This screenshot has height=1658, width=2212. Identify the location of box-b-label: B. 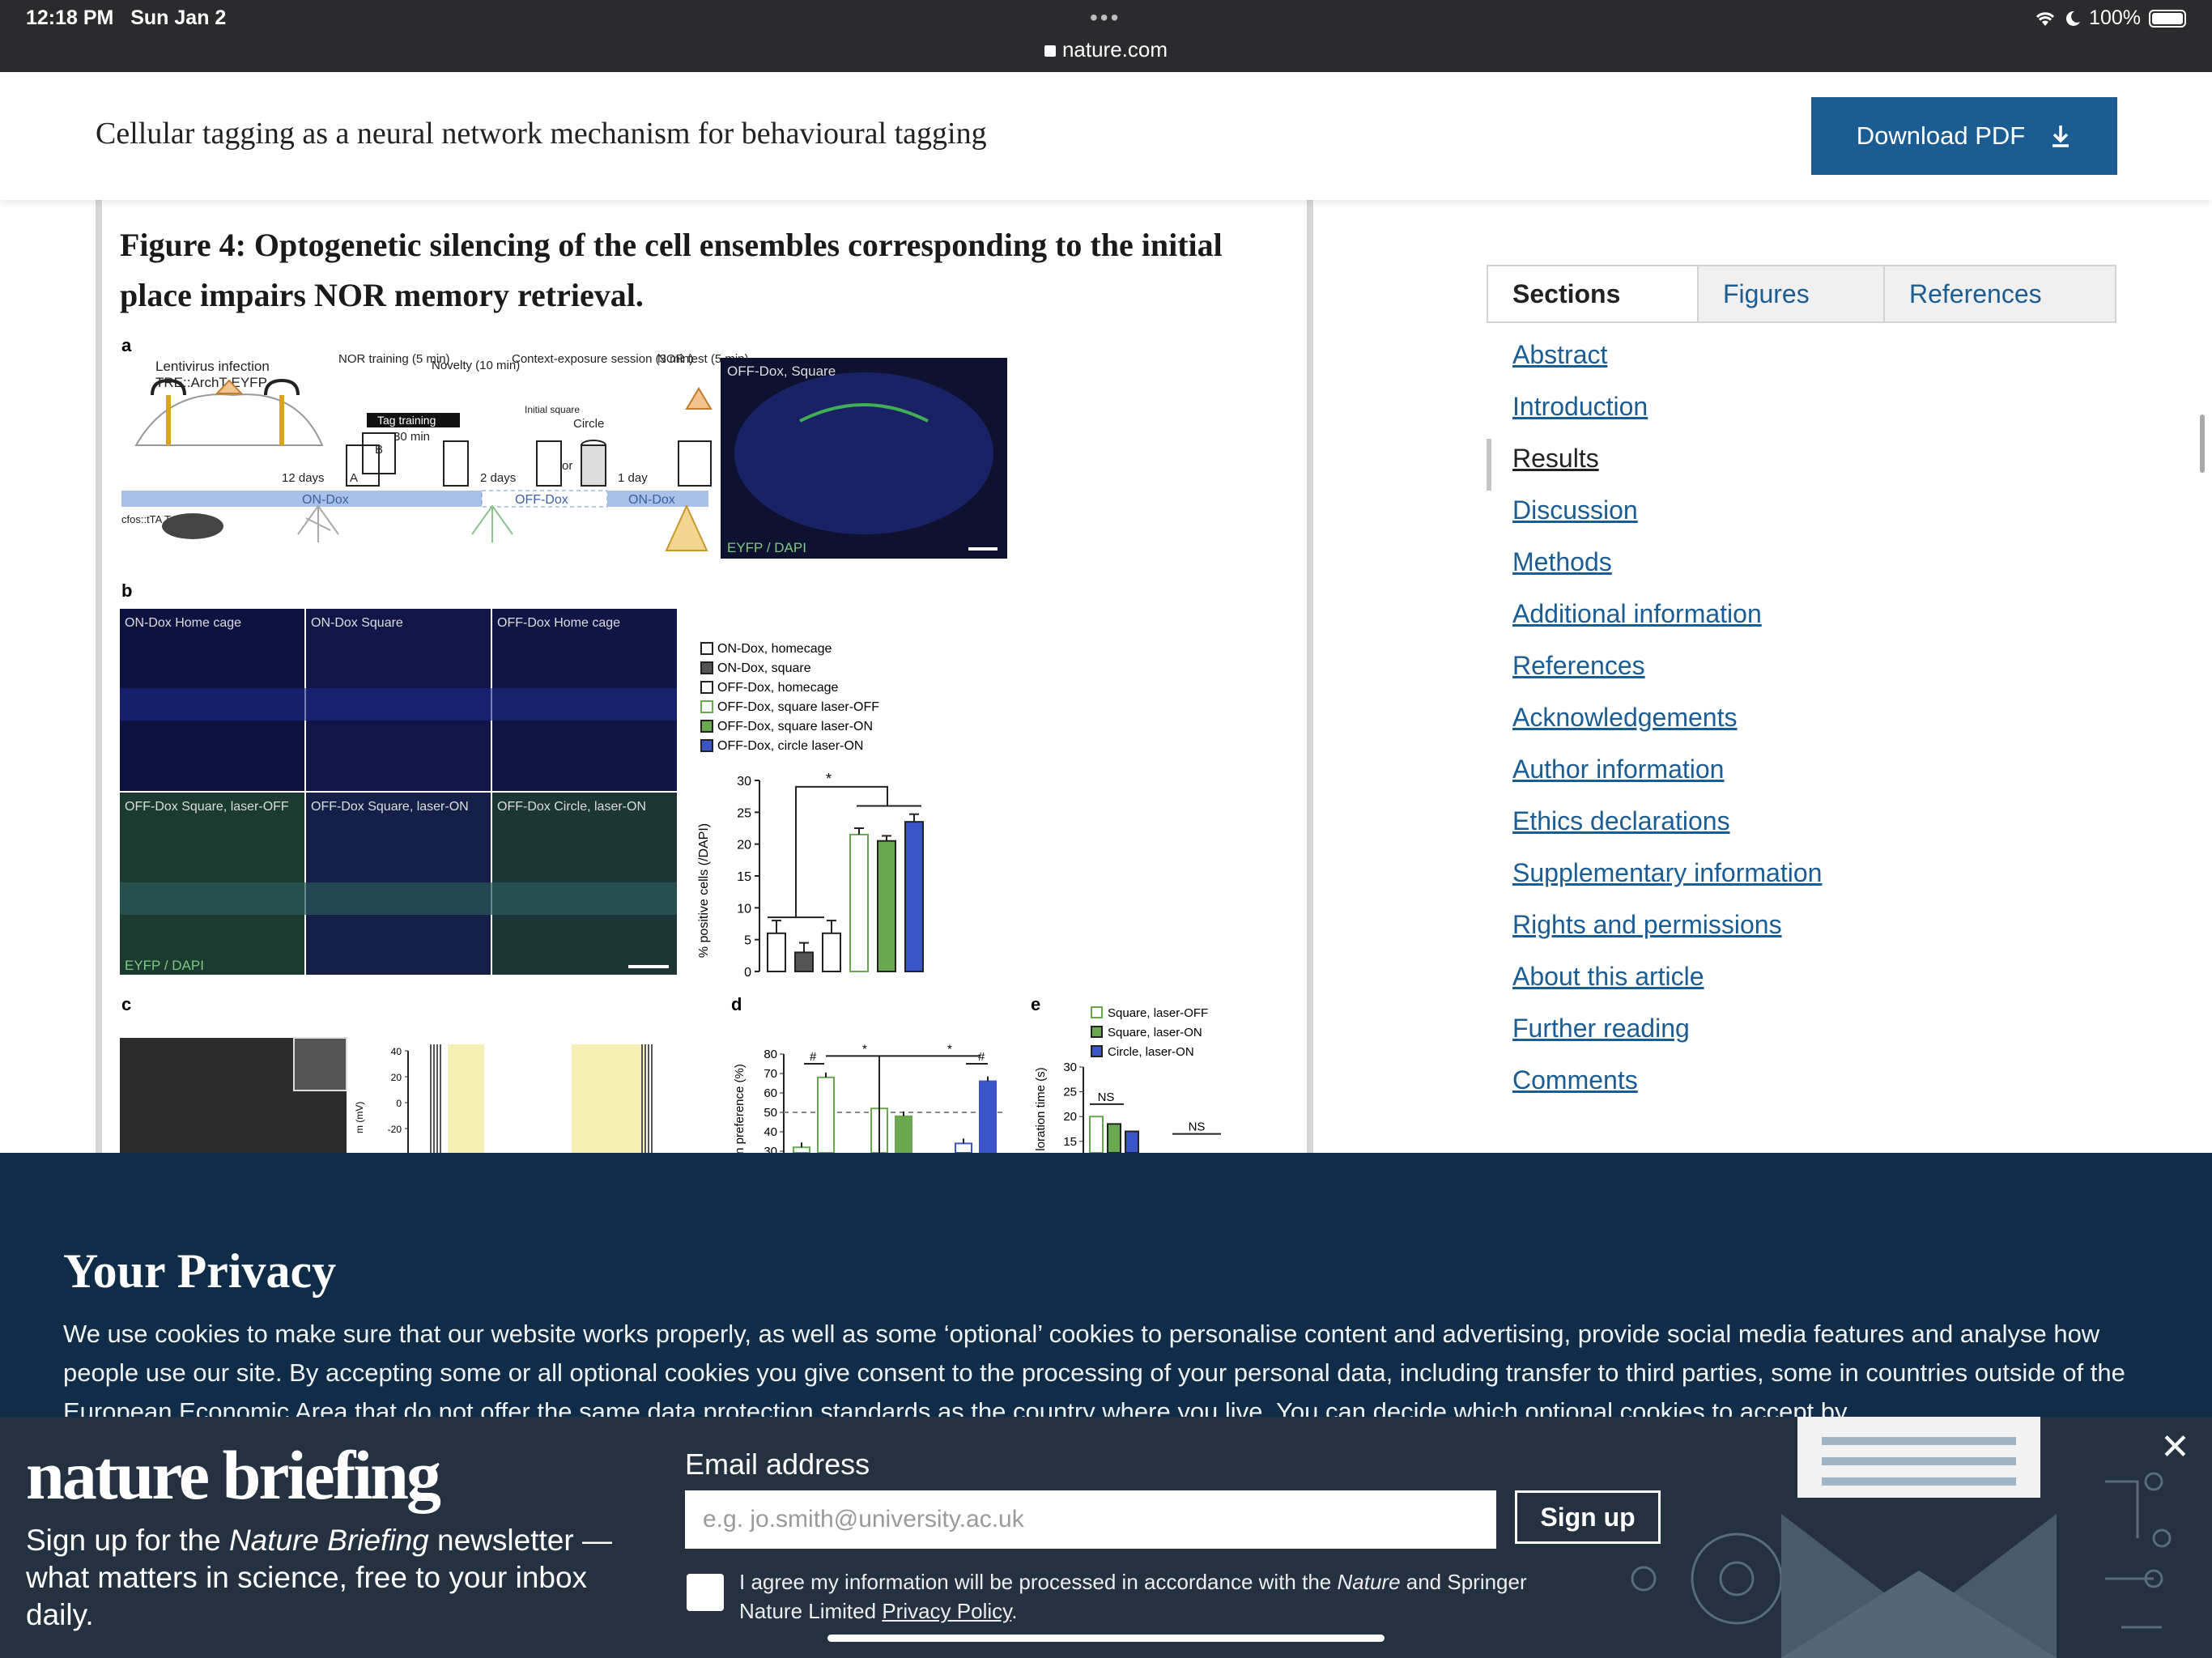
(379, 450).